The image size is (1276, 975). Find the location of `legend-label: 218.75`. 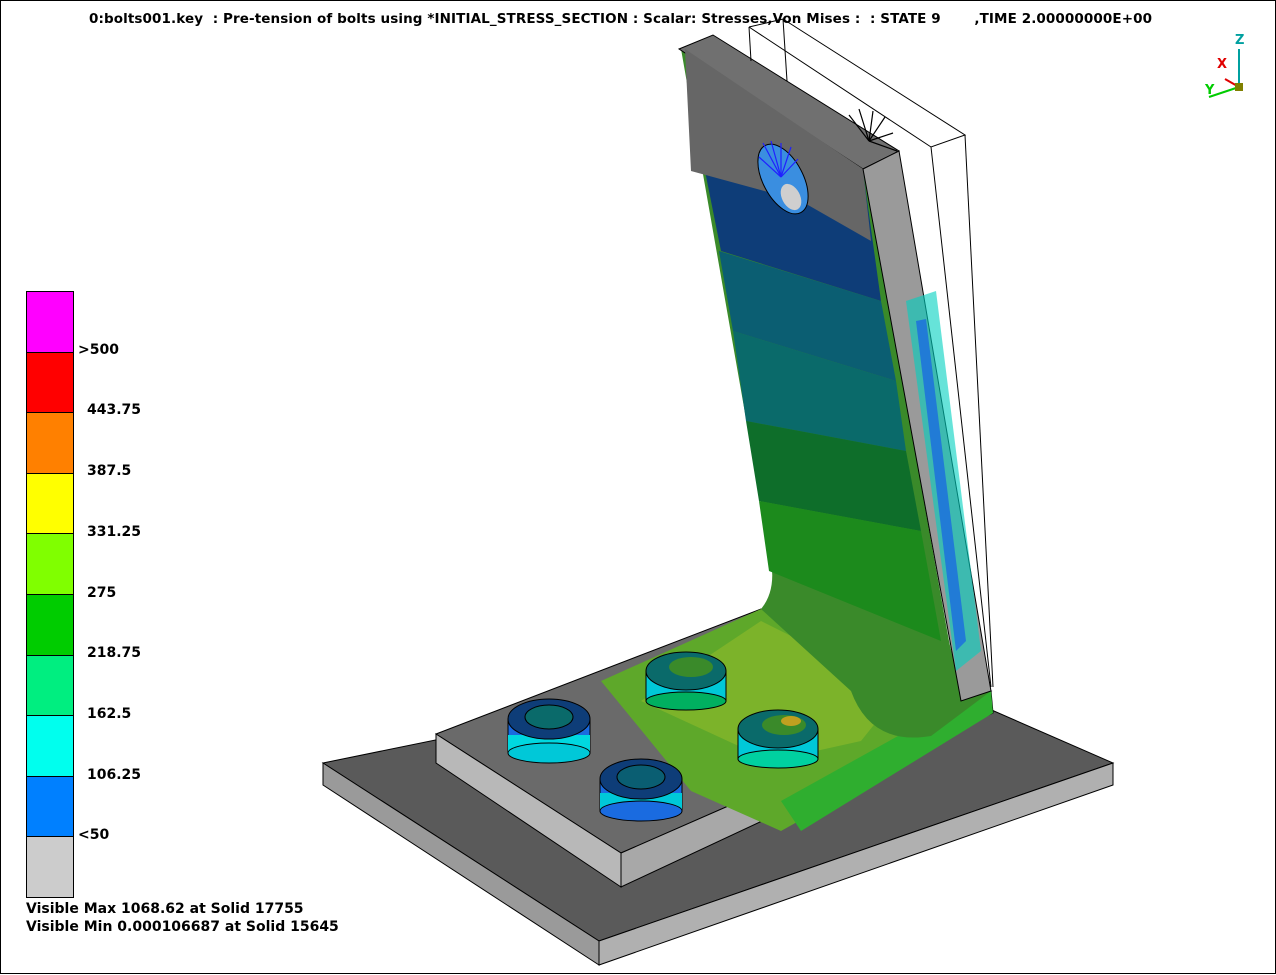

legend-label: 218.75 is located at coordinates (114, 653).